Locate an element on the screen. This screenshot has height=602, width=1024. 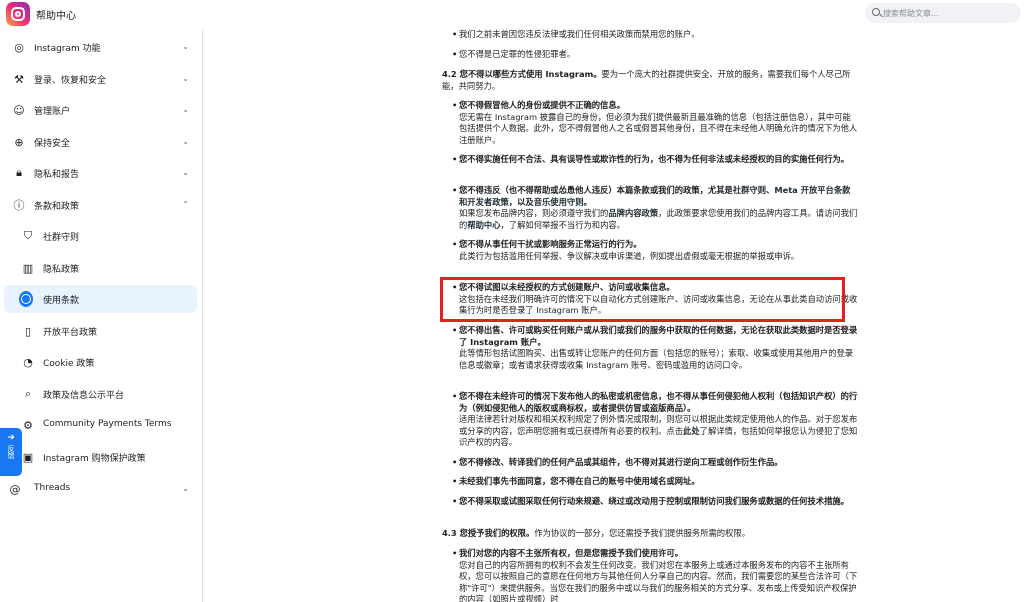
search-icon is located at coordinates (876, 12).